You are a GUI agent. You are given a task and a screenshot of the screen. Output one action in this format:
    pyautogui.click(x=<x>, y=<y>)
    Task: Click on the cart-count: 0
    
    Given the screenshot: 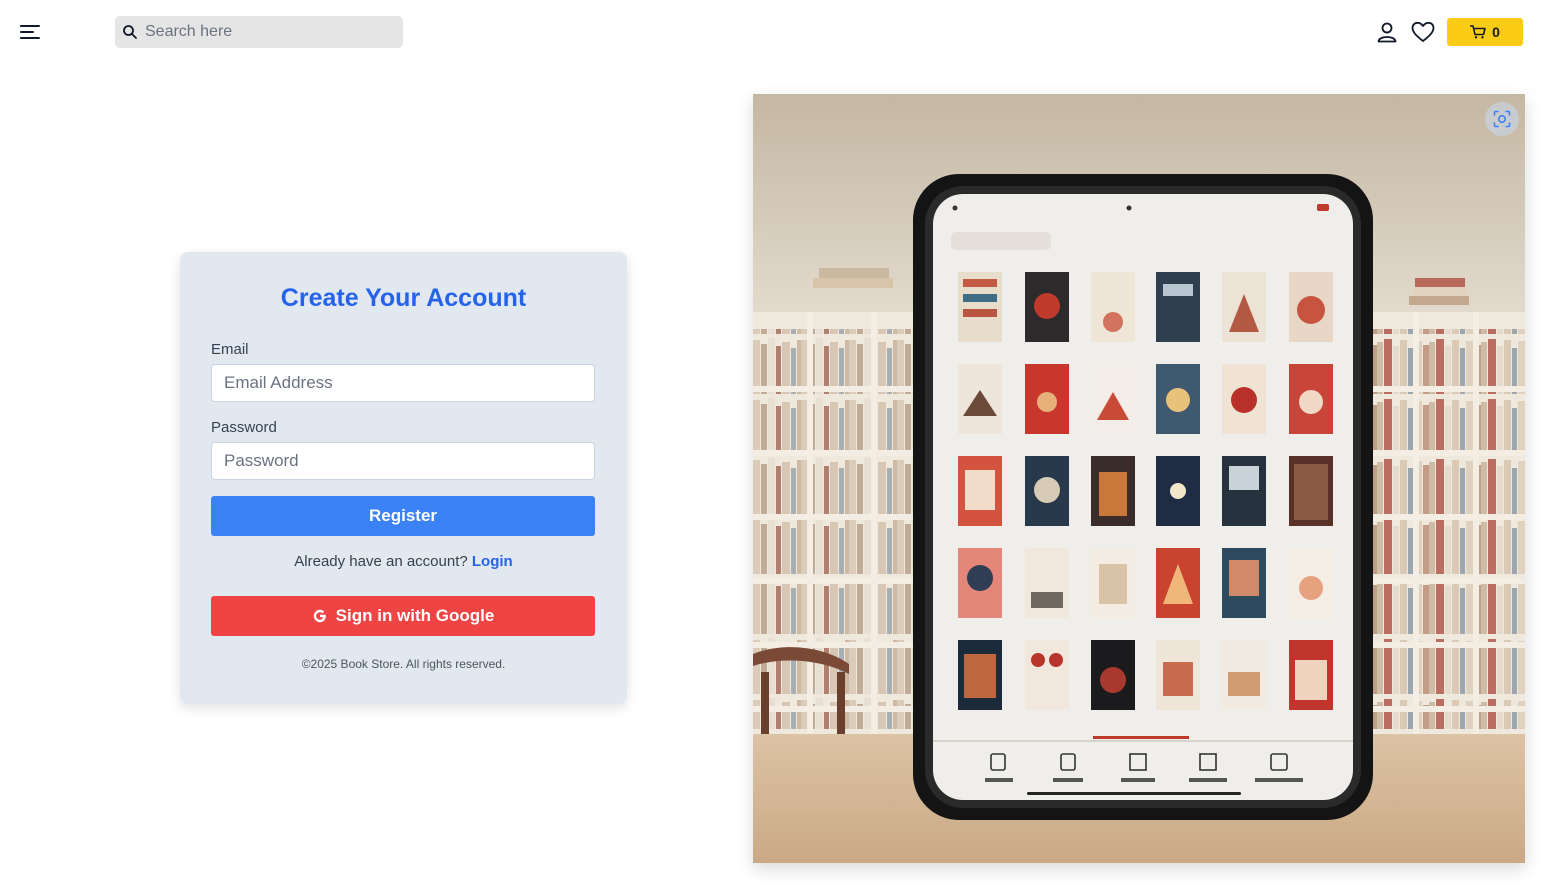 What is the action you would take?
    pyautogui.click(x=1496, y=32)
    